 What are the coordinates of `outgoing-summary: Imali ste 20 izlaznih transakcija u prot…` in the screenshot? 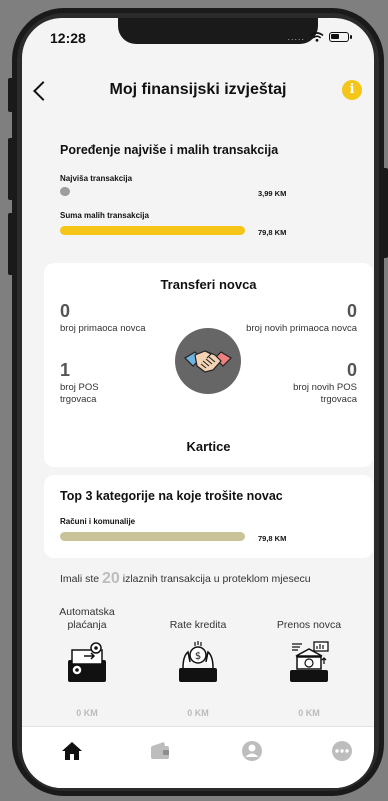 It's located at (185, 579).